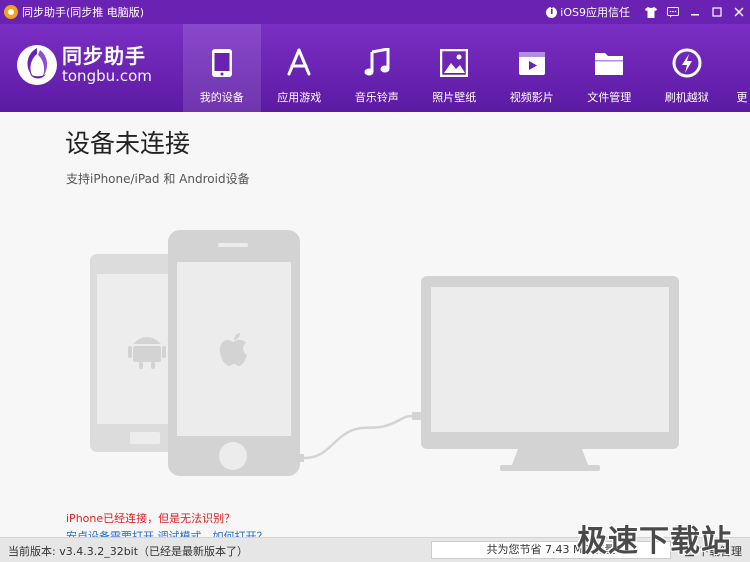  What do you see at coordinates (454, 97) in the screenshot?
I see `nav-label-photos-wallpapers: 照片壁纸` at bounding box center [454, 97].